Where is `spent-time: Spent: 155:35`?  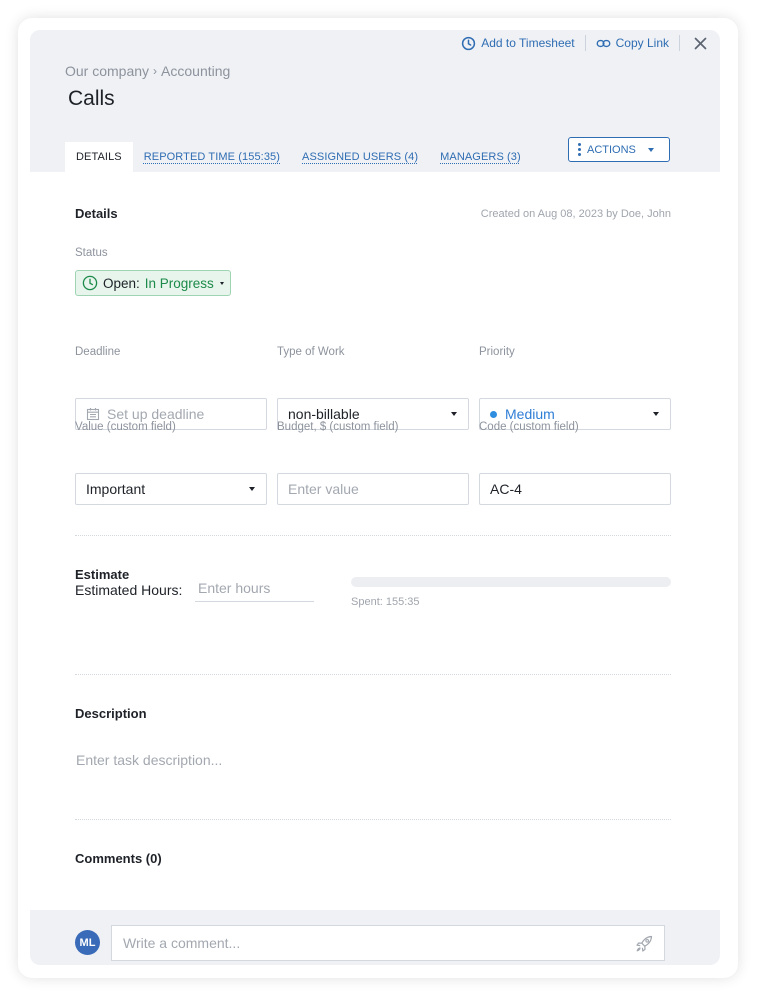 spent-time: Spent: 155:35 is located at coordinates (385, 602).